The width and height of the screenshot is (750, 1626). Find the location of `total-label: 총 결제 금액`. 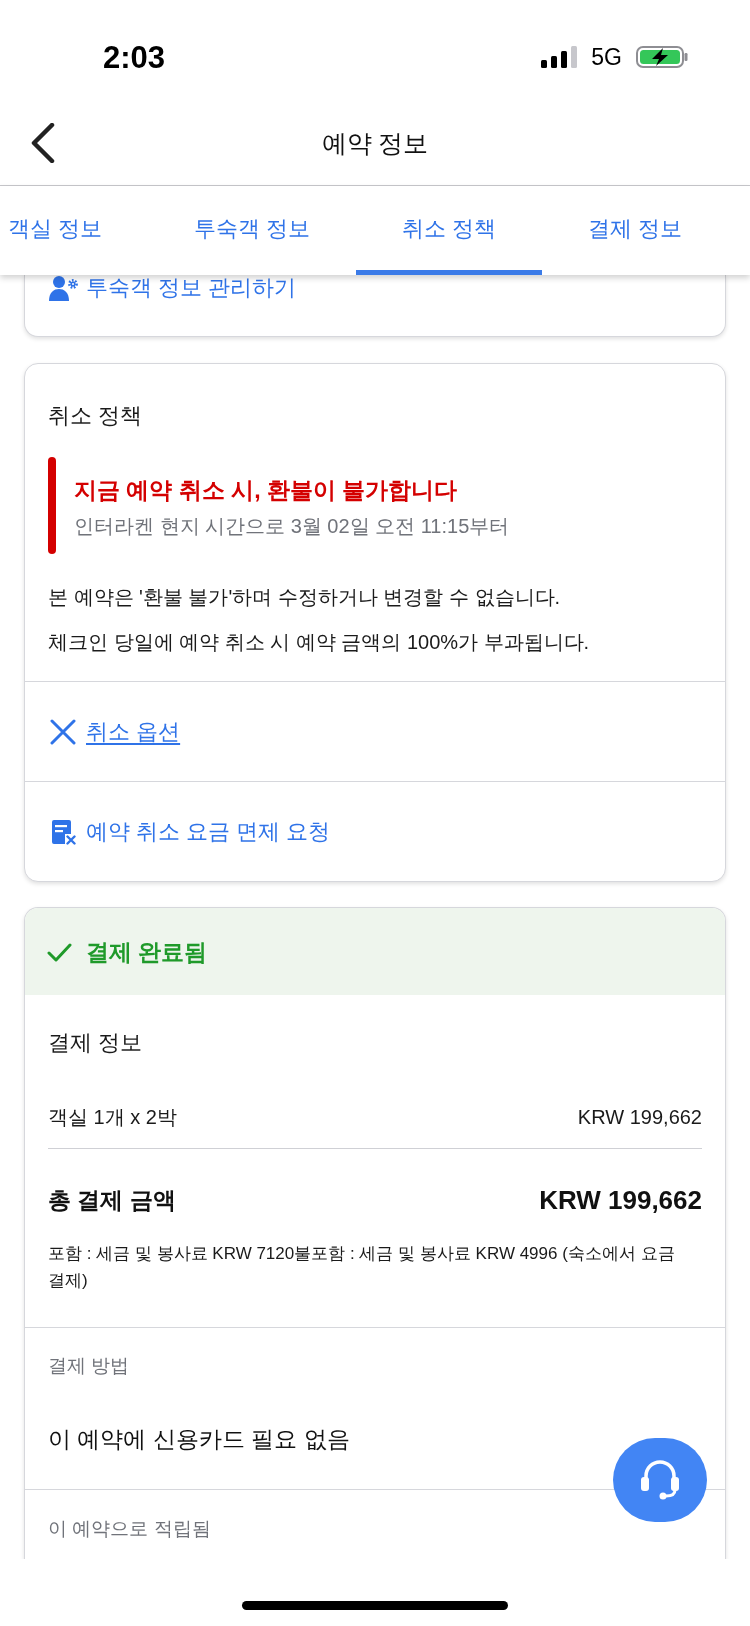

total-label: 총 결제 금액 is located at coordinates (112, 1200).